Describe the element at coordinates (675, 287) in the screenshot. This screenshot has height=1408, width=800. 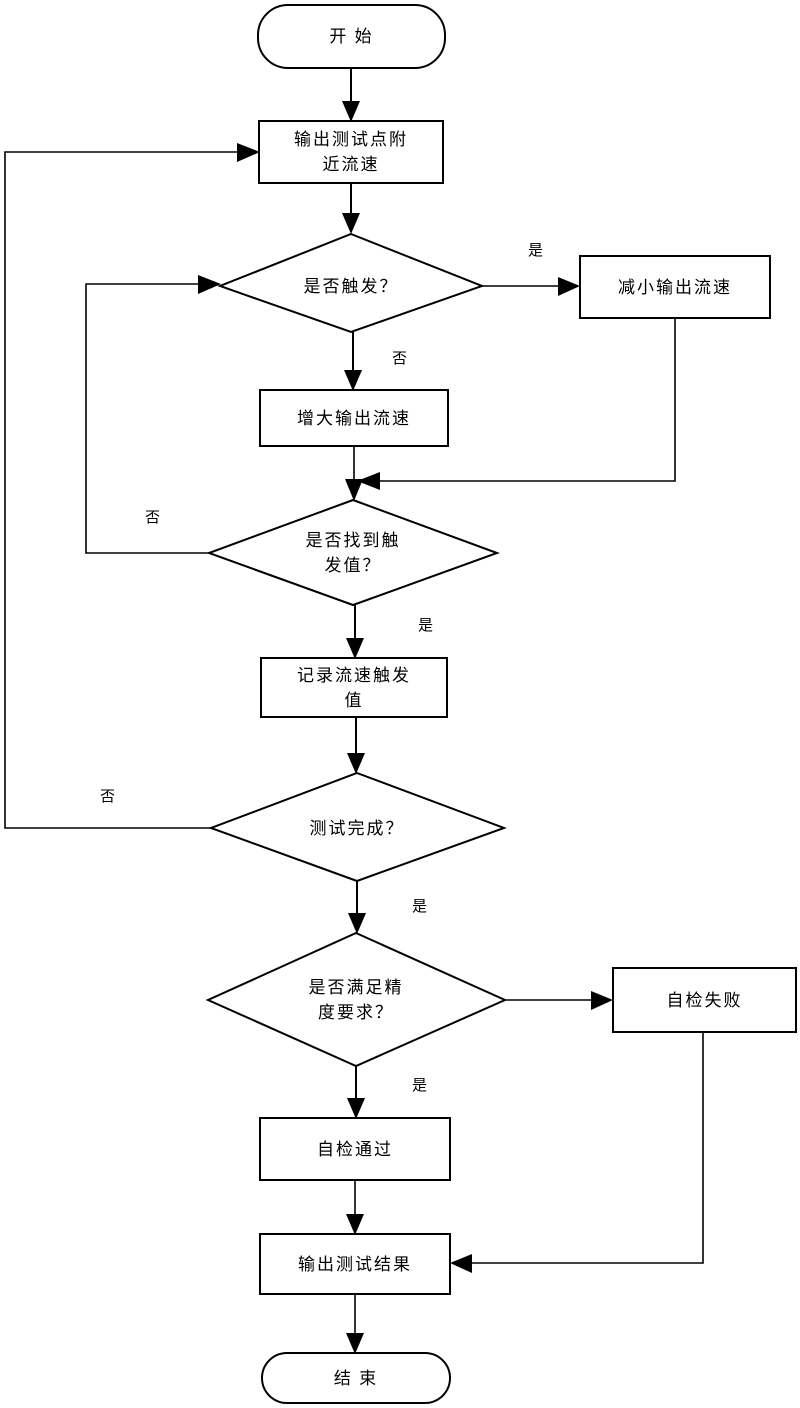
I see `shape-decrease-flow` at that location.